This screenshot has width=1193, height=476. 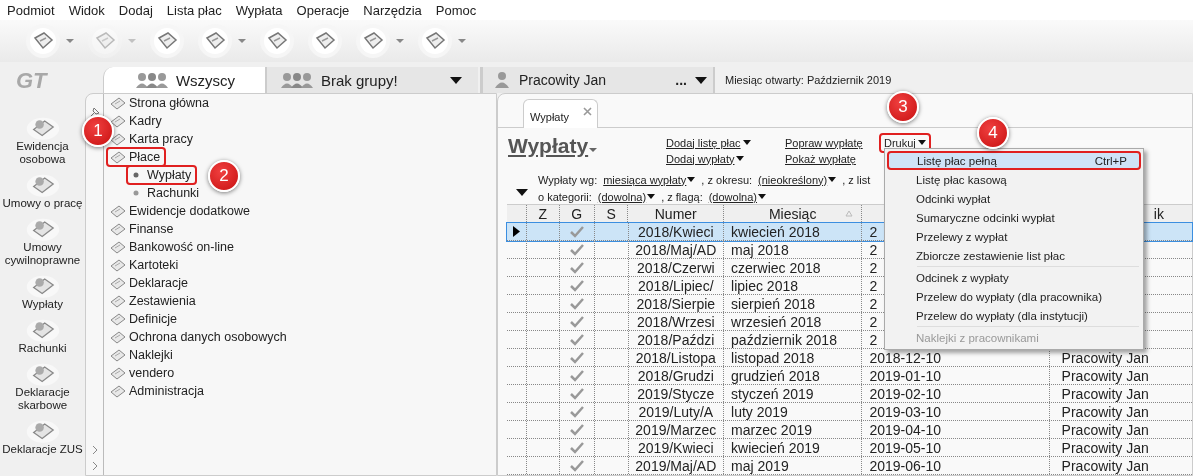 What do you see at coordinates (1014, 198) in the screenshot?
I see `menu-option: Odcinki wypłat` at bounding box center [1014, 198].